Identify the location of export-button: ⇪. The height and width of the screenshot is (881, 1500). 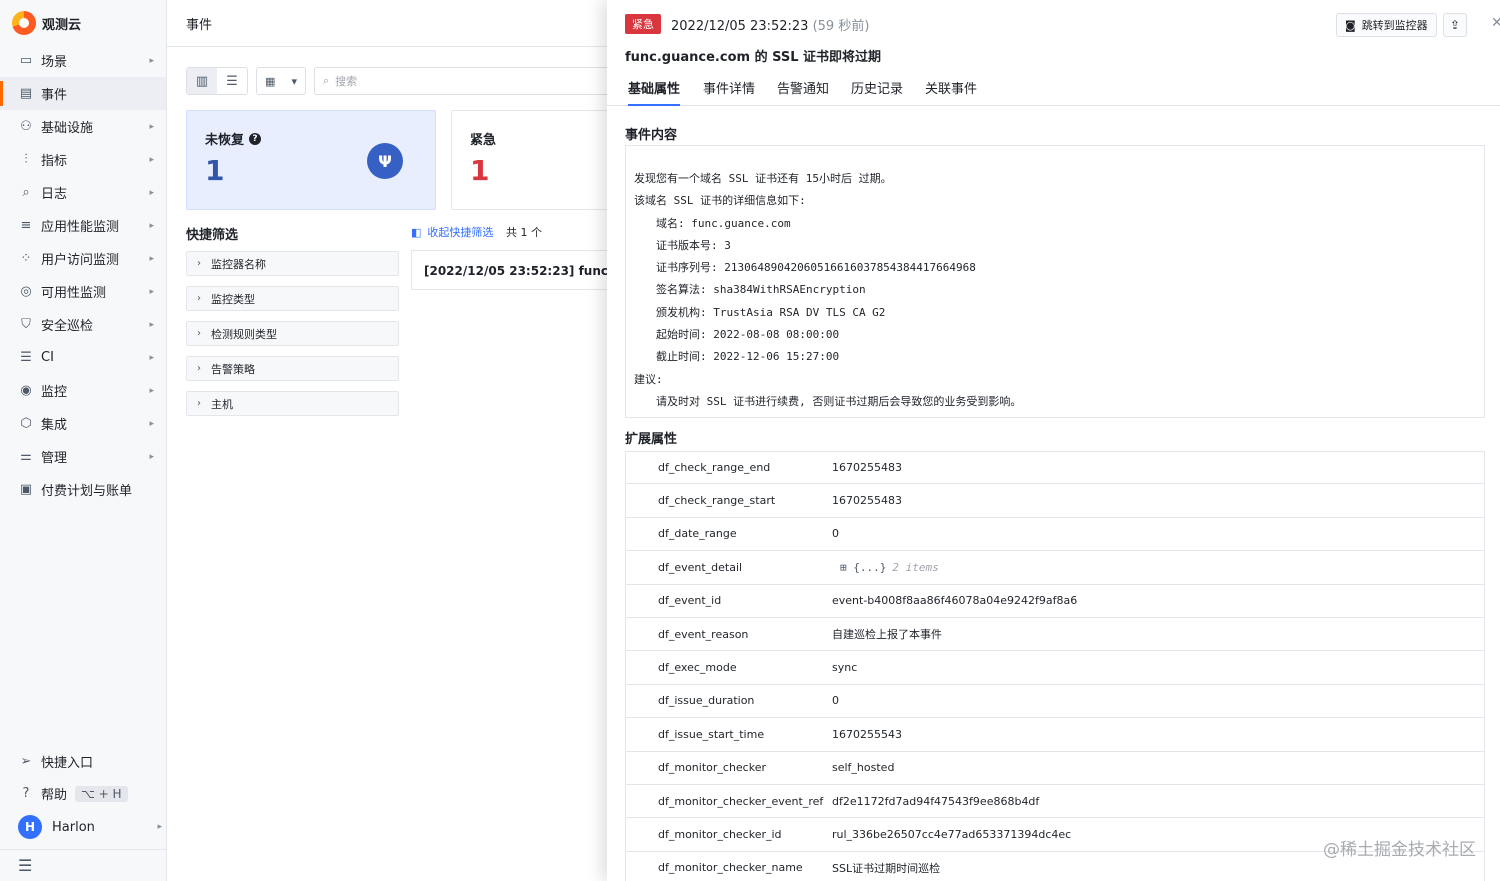
(1455, 25).